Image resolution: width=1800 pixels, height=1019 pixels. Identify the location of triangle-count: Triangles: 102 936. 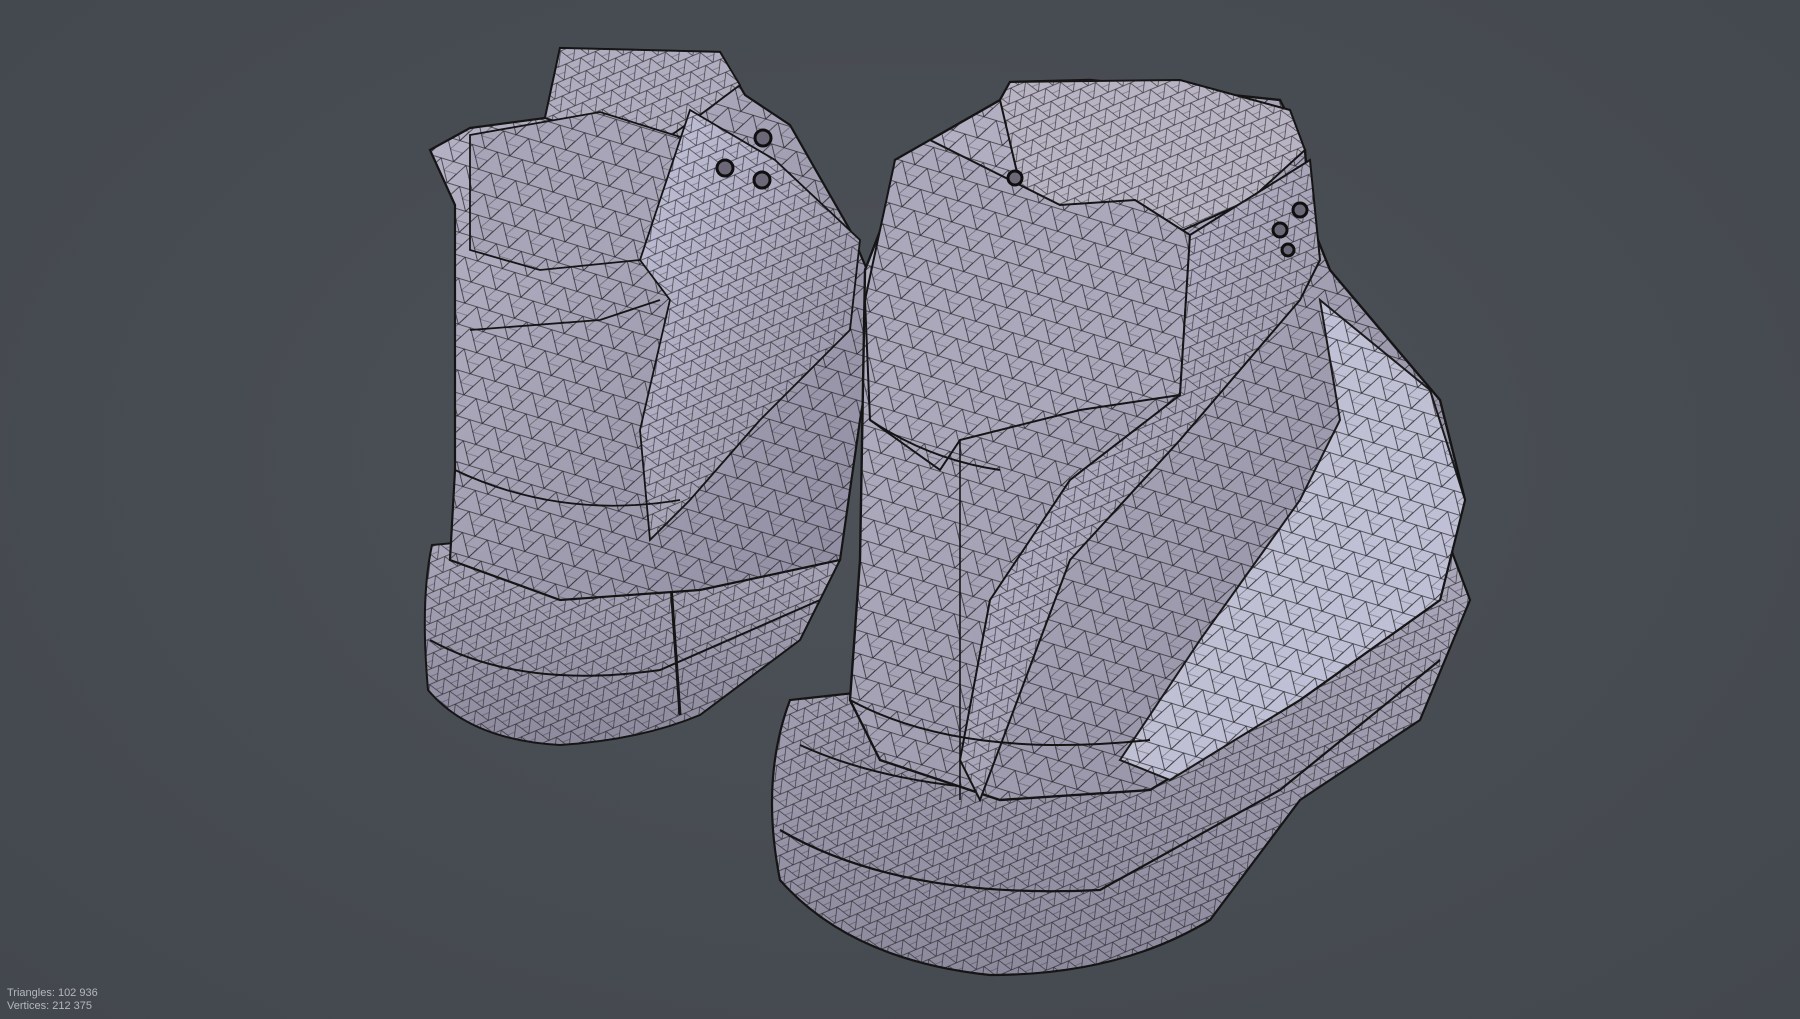
(52, 993).